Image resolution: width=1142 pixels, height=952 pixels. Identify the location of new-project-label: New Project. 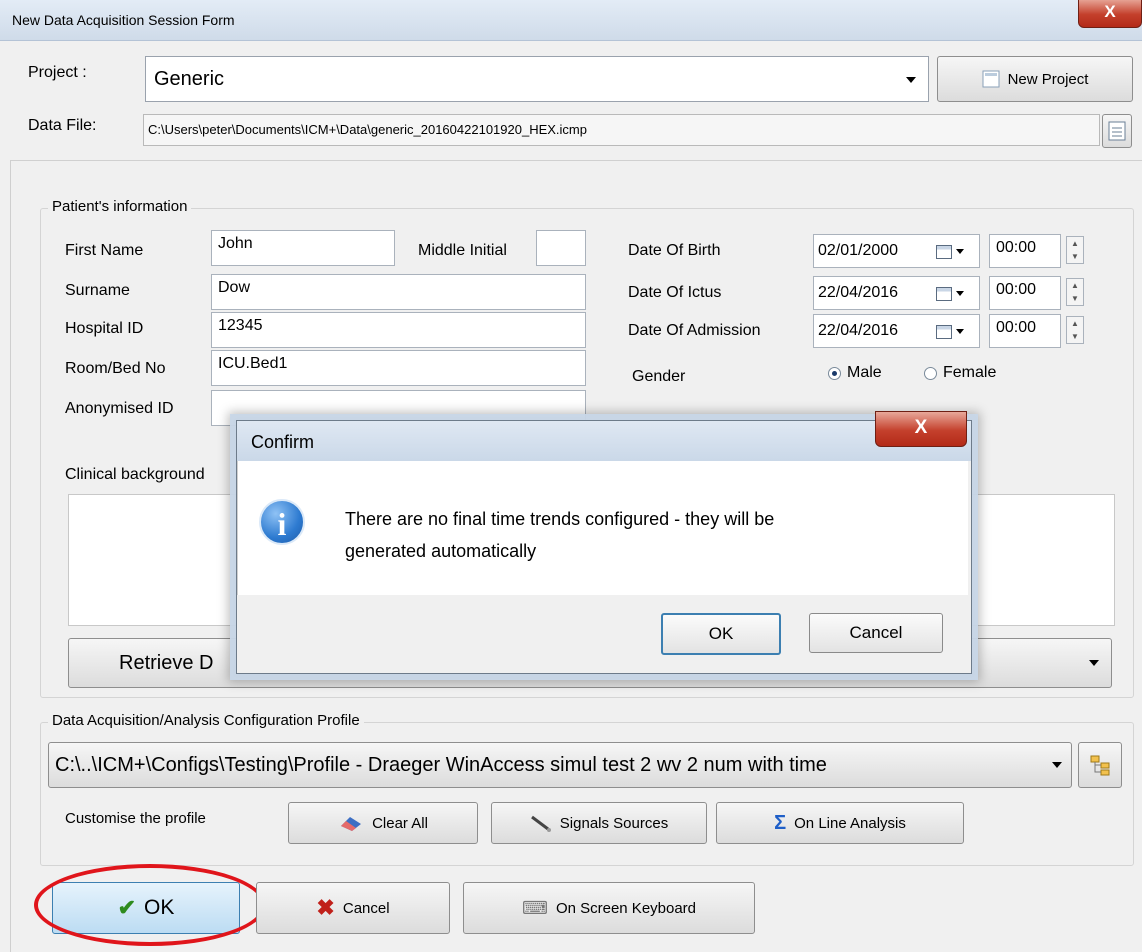
(1048, 79).